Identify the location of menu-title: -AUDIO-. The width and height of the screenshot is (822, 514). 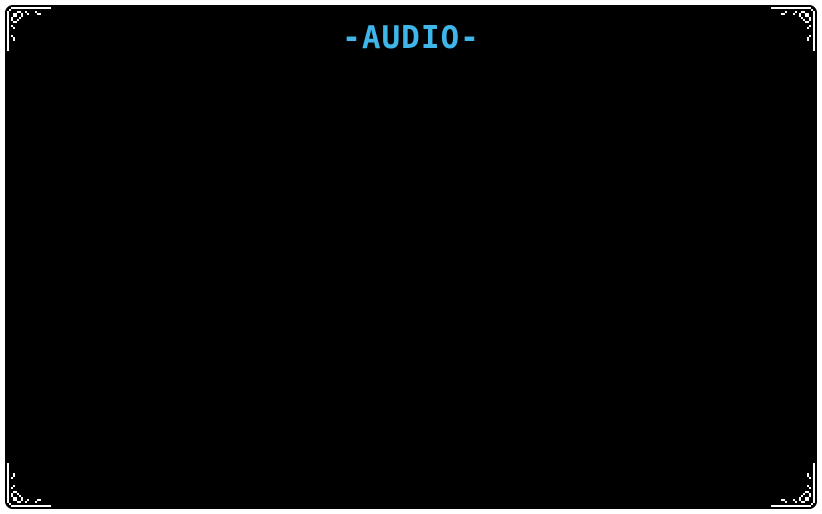
(411, 38).